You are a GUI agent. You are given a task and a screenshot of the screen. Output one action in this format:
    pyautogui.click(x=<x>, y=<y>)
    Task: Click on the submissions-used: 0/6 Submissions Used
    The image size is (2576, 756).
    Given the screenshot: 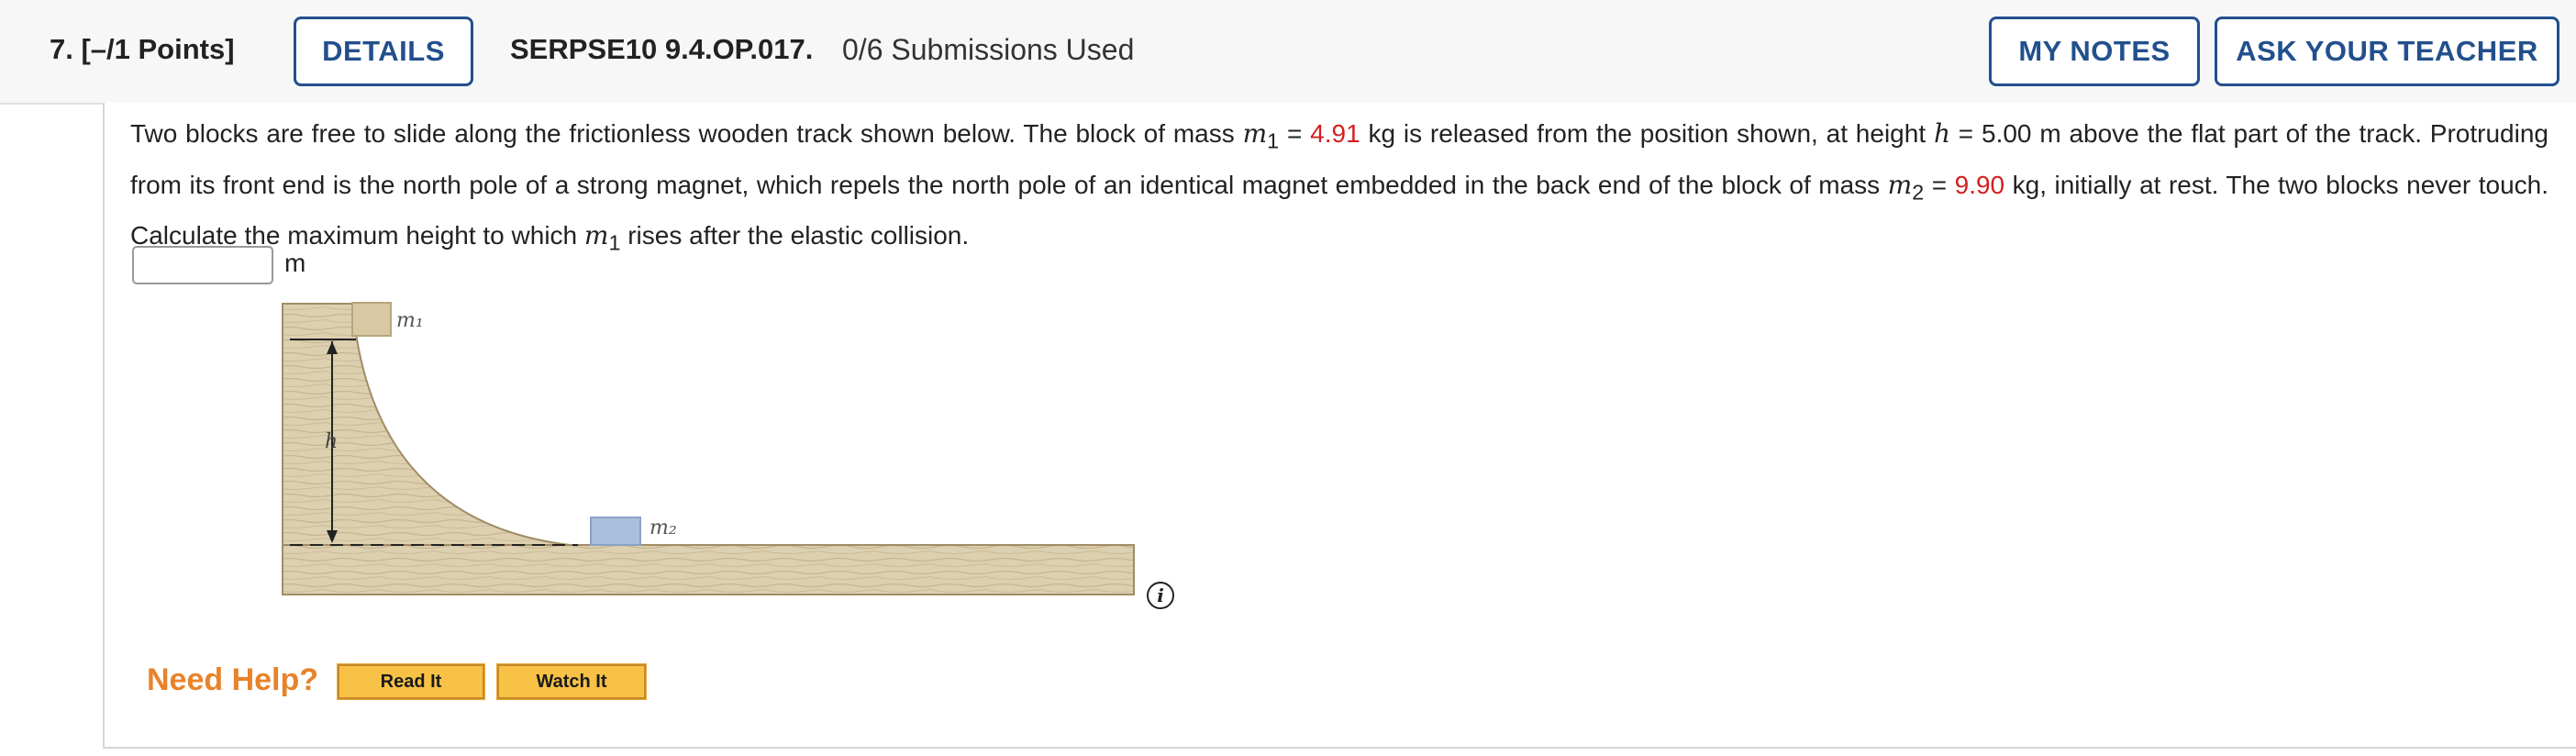 What is the action you would take?
    pyautogui.click(x=988, y=50)
    